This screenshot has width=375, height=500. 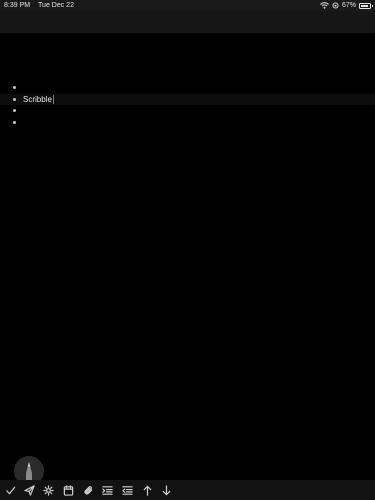 I want to click on battery-icon, so click(x=366, y=5).